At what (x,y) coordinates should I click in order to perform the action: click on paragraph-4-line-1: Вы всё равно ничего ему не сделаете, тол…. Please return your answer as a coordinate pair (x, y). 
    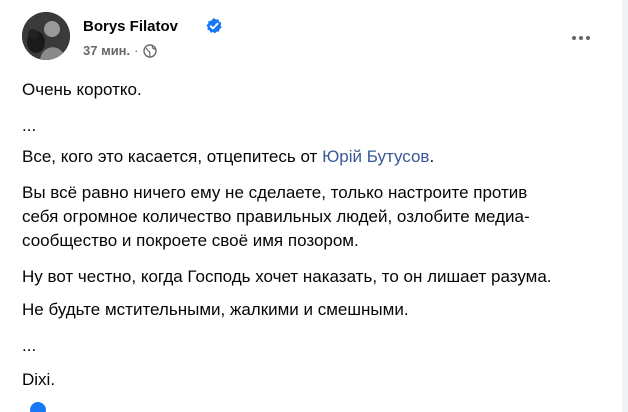
    Looking at the image, I should click on (275, 192).